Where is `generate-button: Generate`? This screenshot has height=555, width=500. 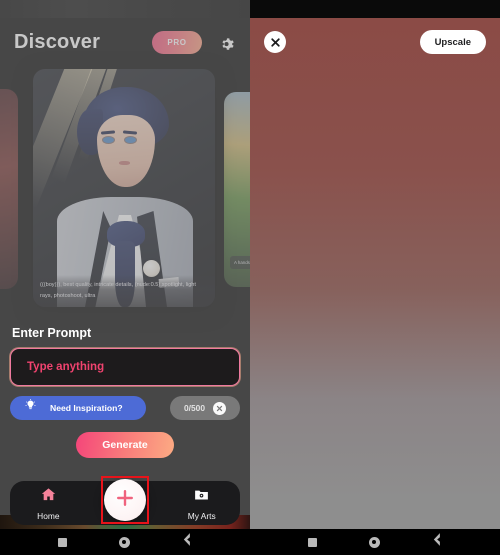 generate-button: Generate is located at coordinates (125, 445).